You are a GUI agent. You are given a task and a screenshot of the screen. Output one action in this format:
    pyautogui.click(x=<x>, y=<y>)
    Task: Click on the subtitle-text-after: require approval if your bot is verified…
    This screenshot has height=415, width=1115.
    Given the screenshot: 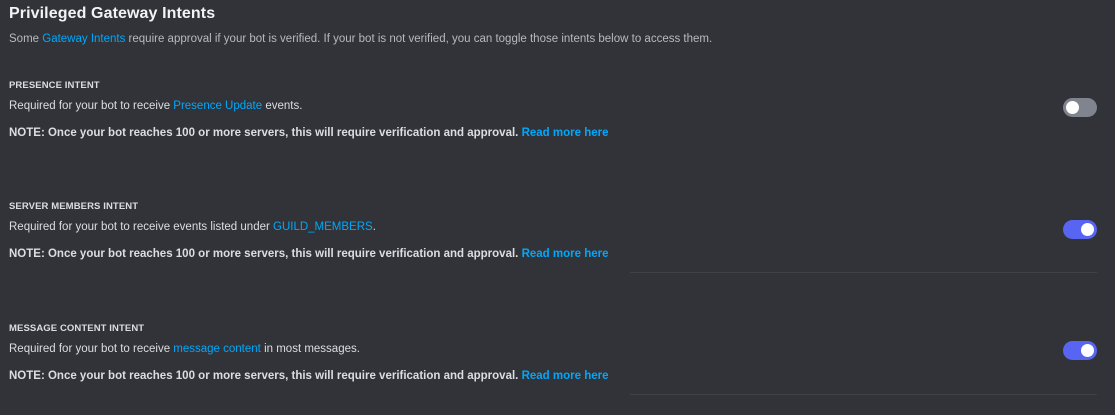 What is the action you would take?
    pyautogui.click(x=419, y=39)
    